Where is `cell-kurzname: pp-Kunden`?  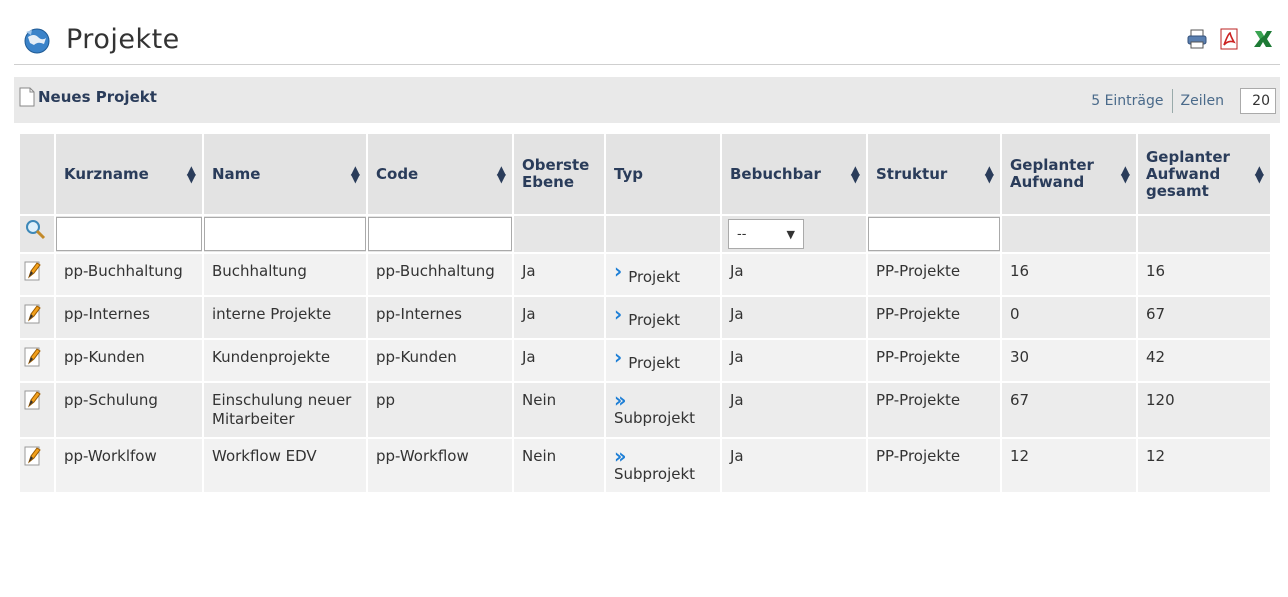
cell-kurzname: pp-Kunden is located at coordinates (129, 360).